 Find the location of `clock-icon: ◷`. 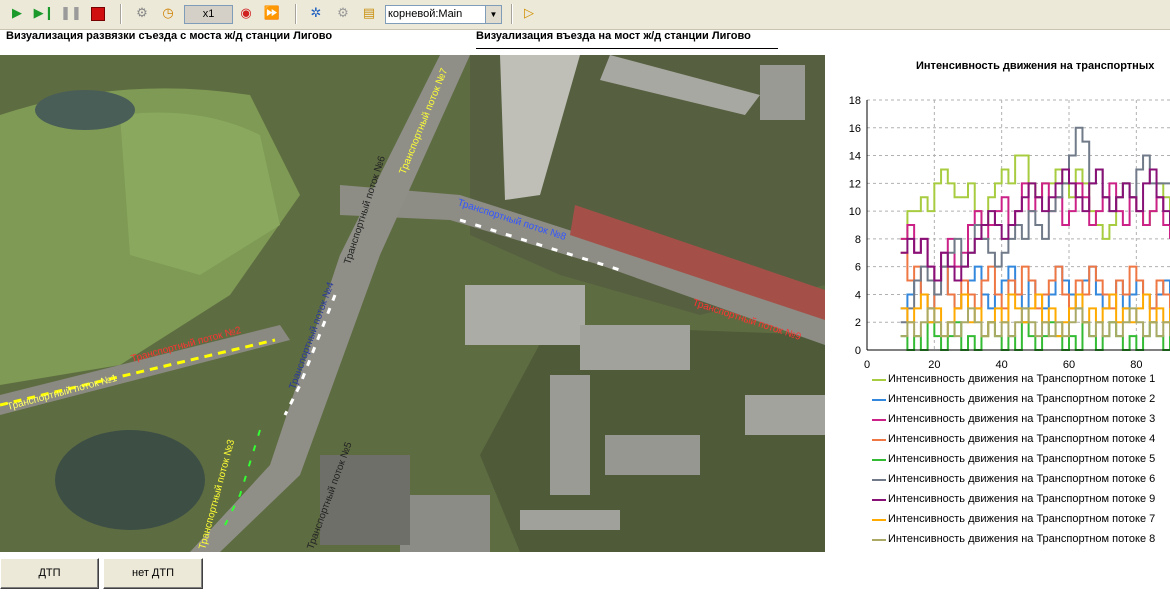

clock-icon: ◷ is located at coordinates (168, 14).